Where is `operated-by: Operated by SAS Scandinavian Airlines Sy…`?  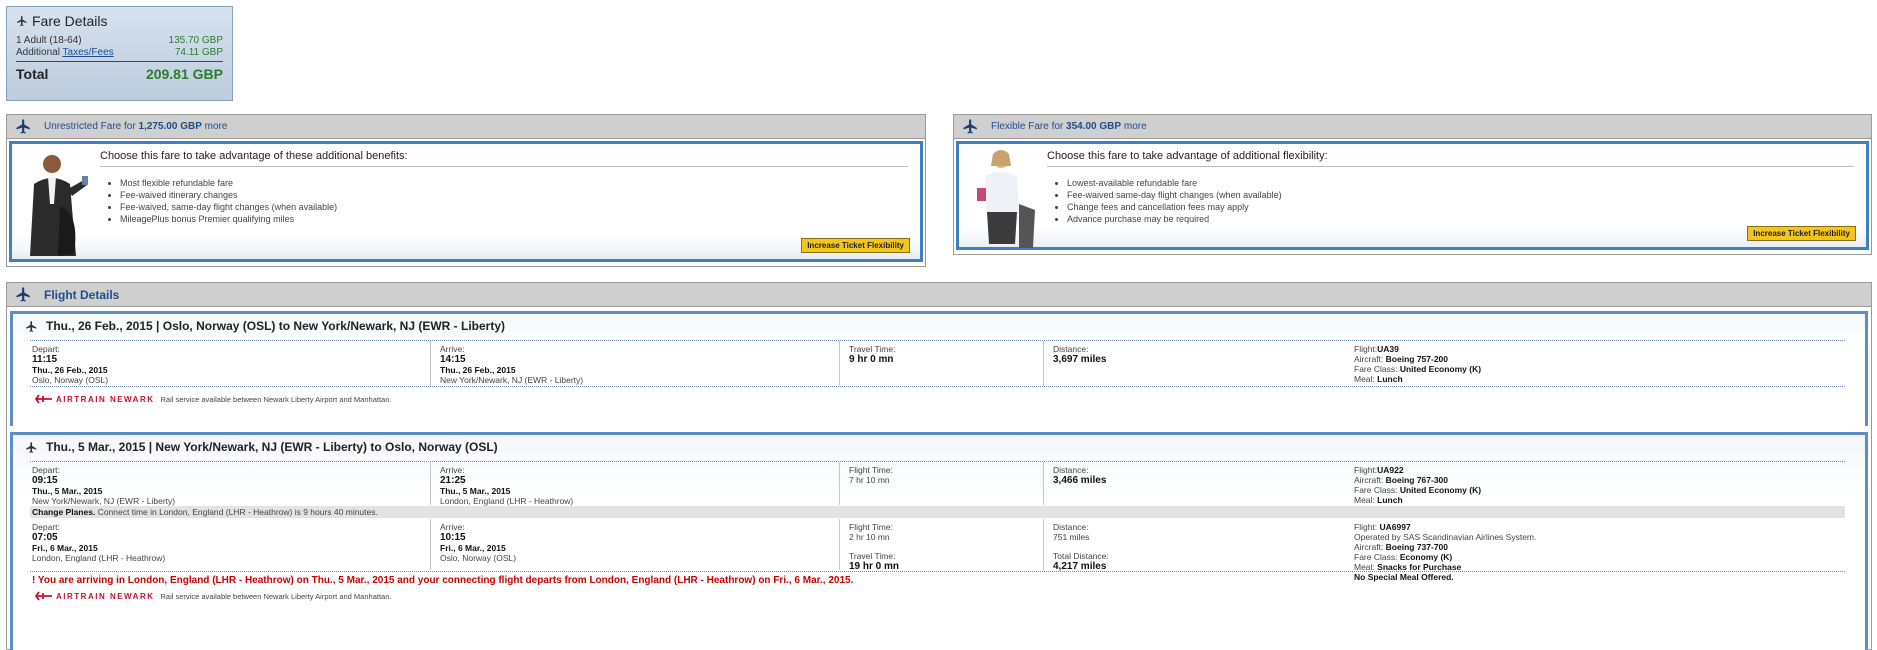 operated-by: Operated by SAS Scandinavian Airlines Sy… is located at coordinates (1445, 537).